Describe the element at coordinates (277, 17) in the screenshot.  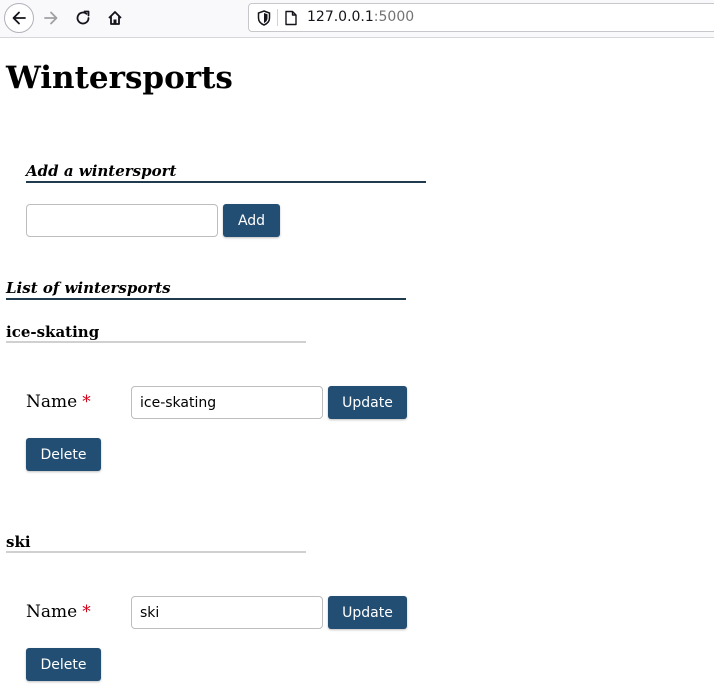
I see `url-separator` at that location.